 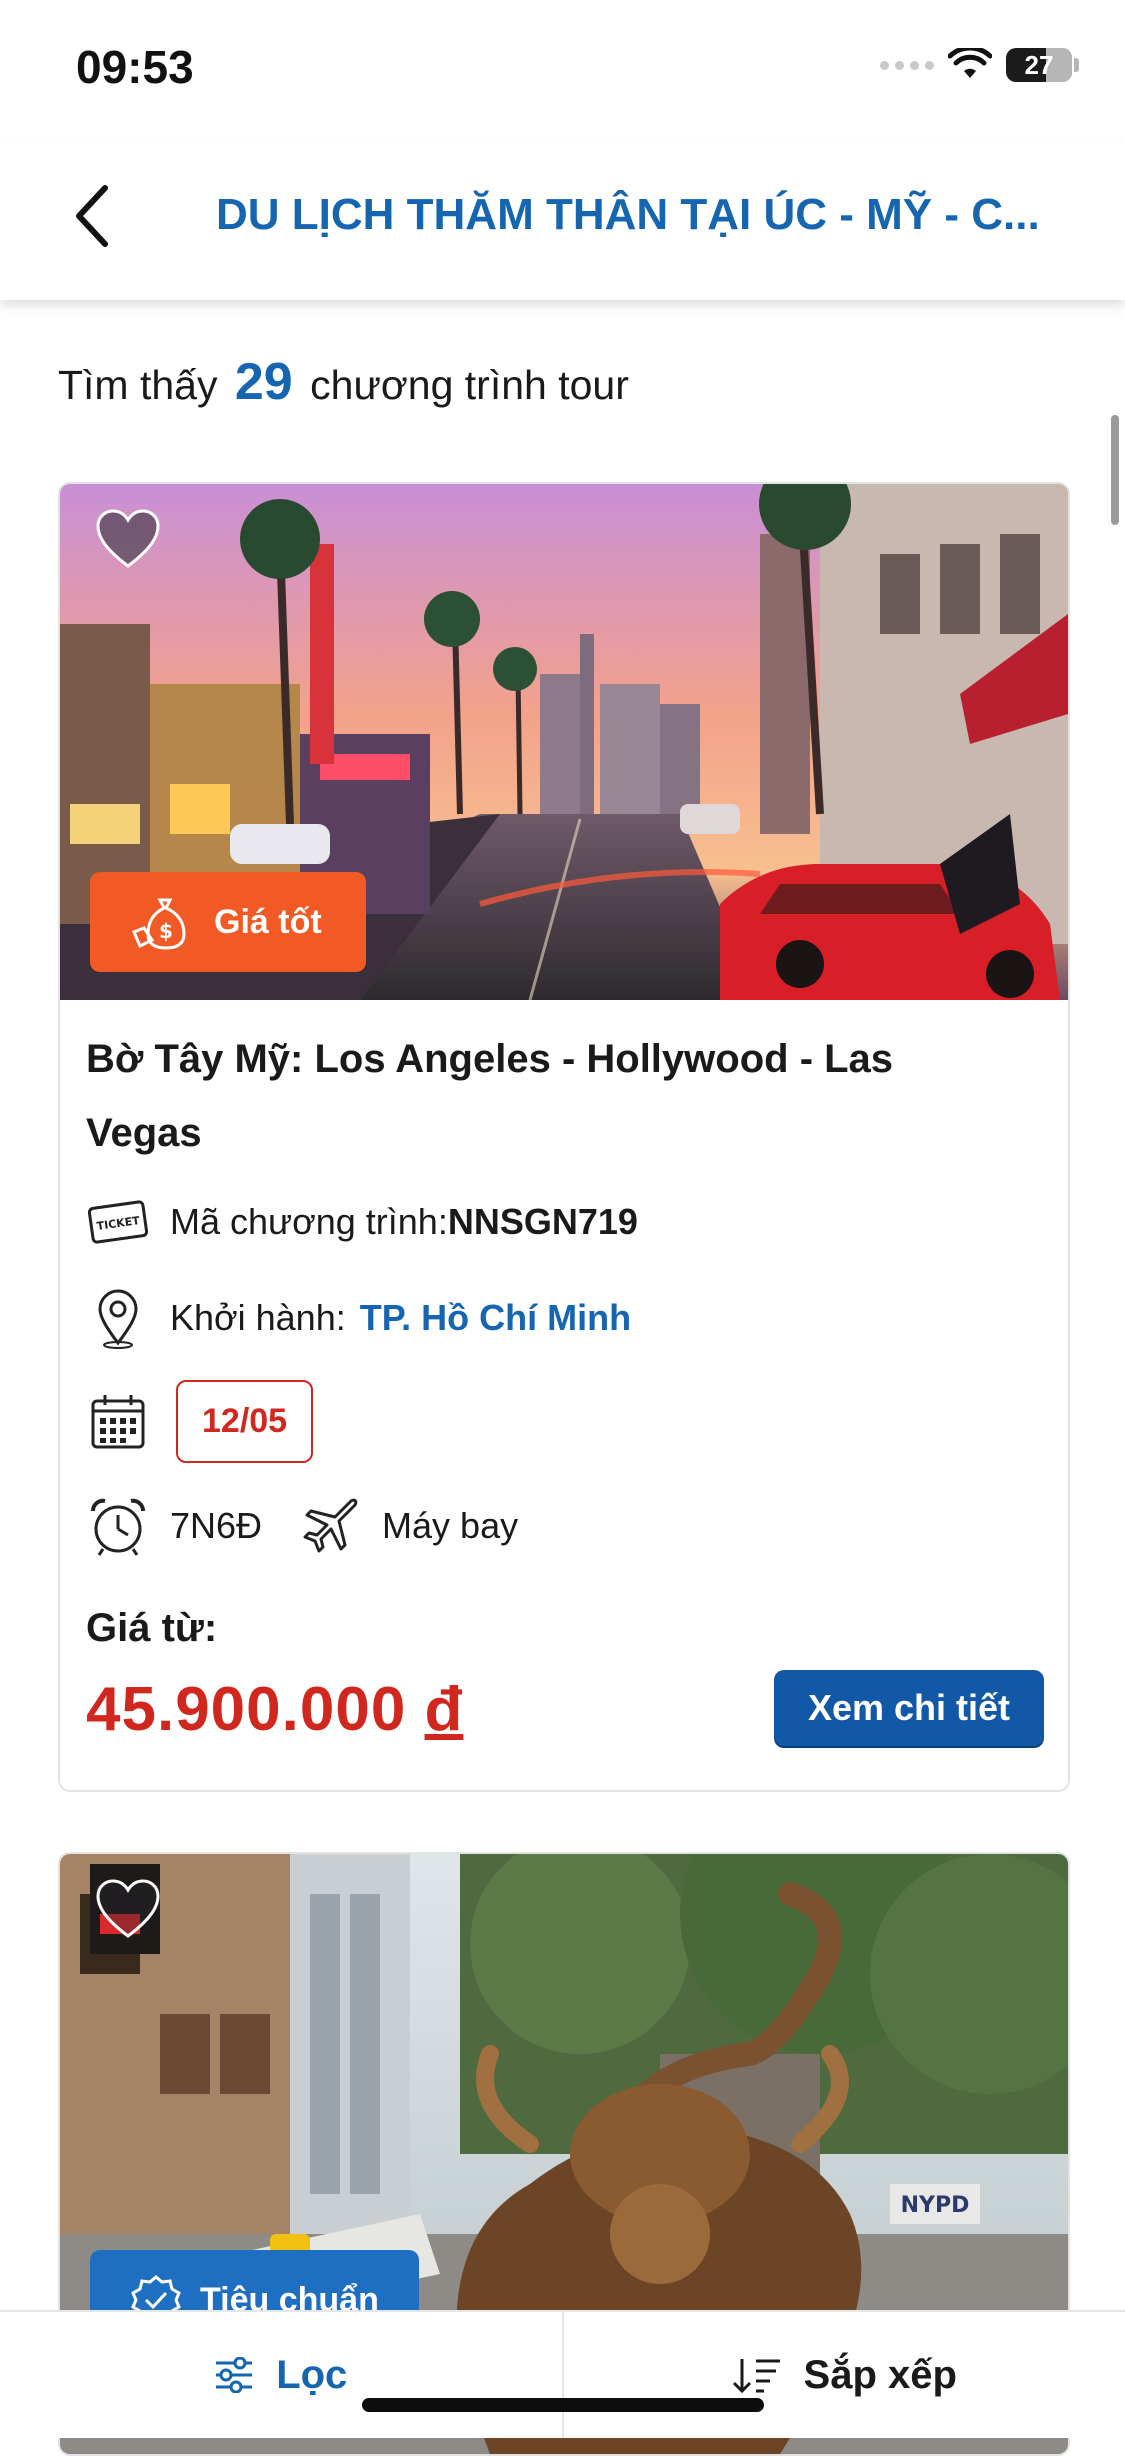 What do you see at coordinates (880, 2375) in the screenshot?
I see `sort-label: Sắp xếp` at bounding box center [880, 2375].